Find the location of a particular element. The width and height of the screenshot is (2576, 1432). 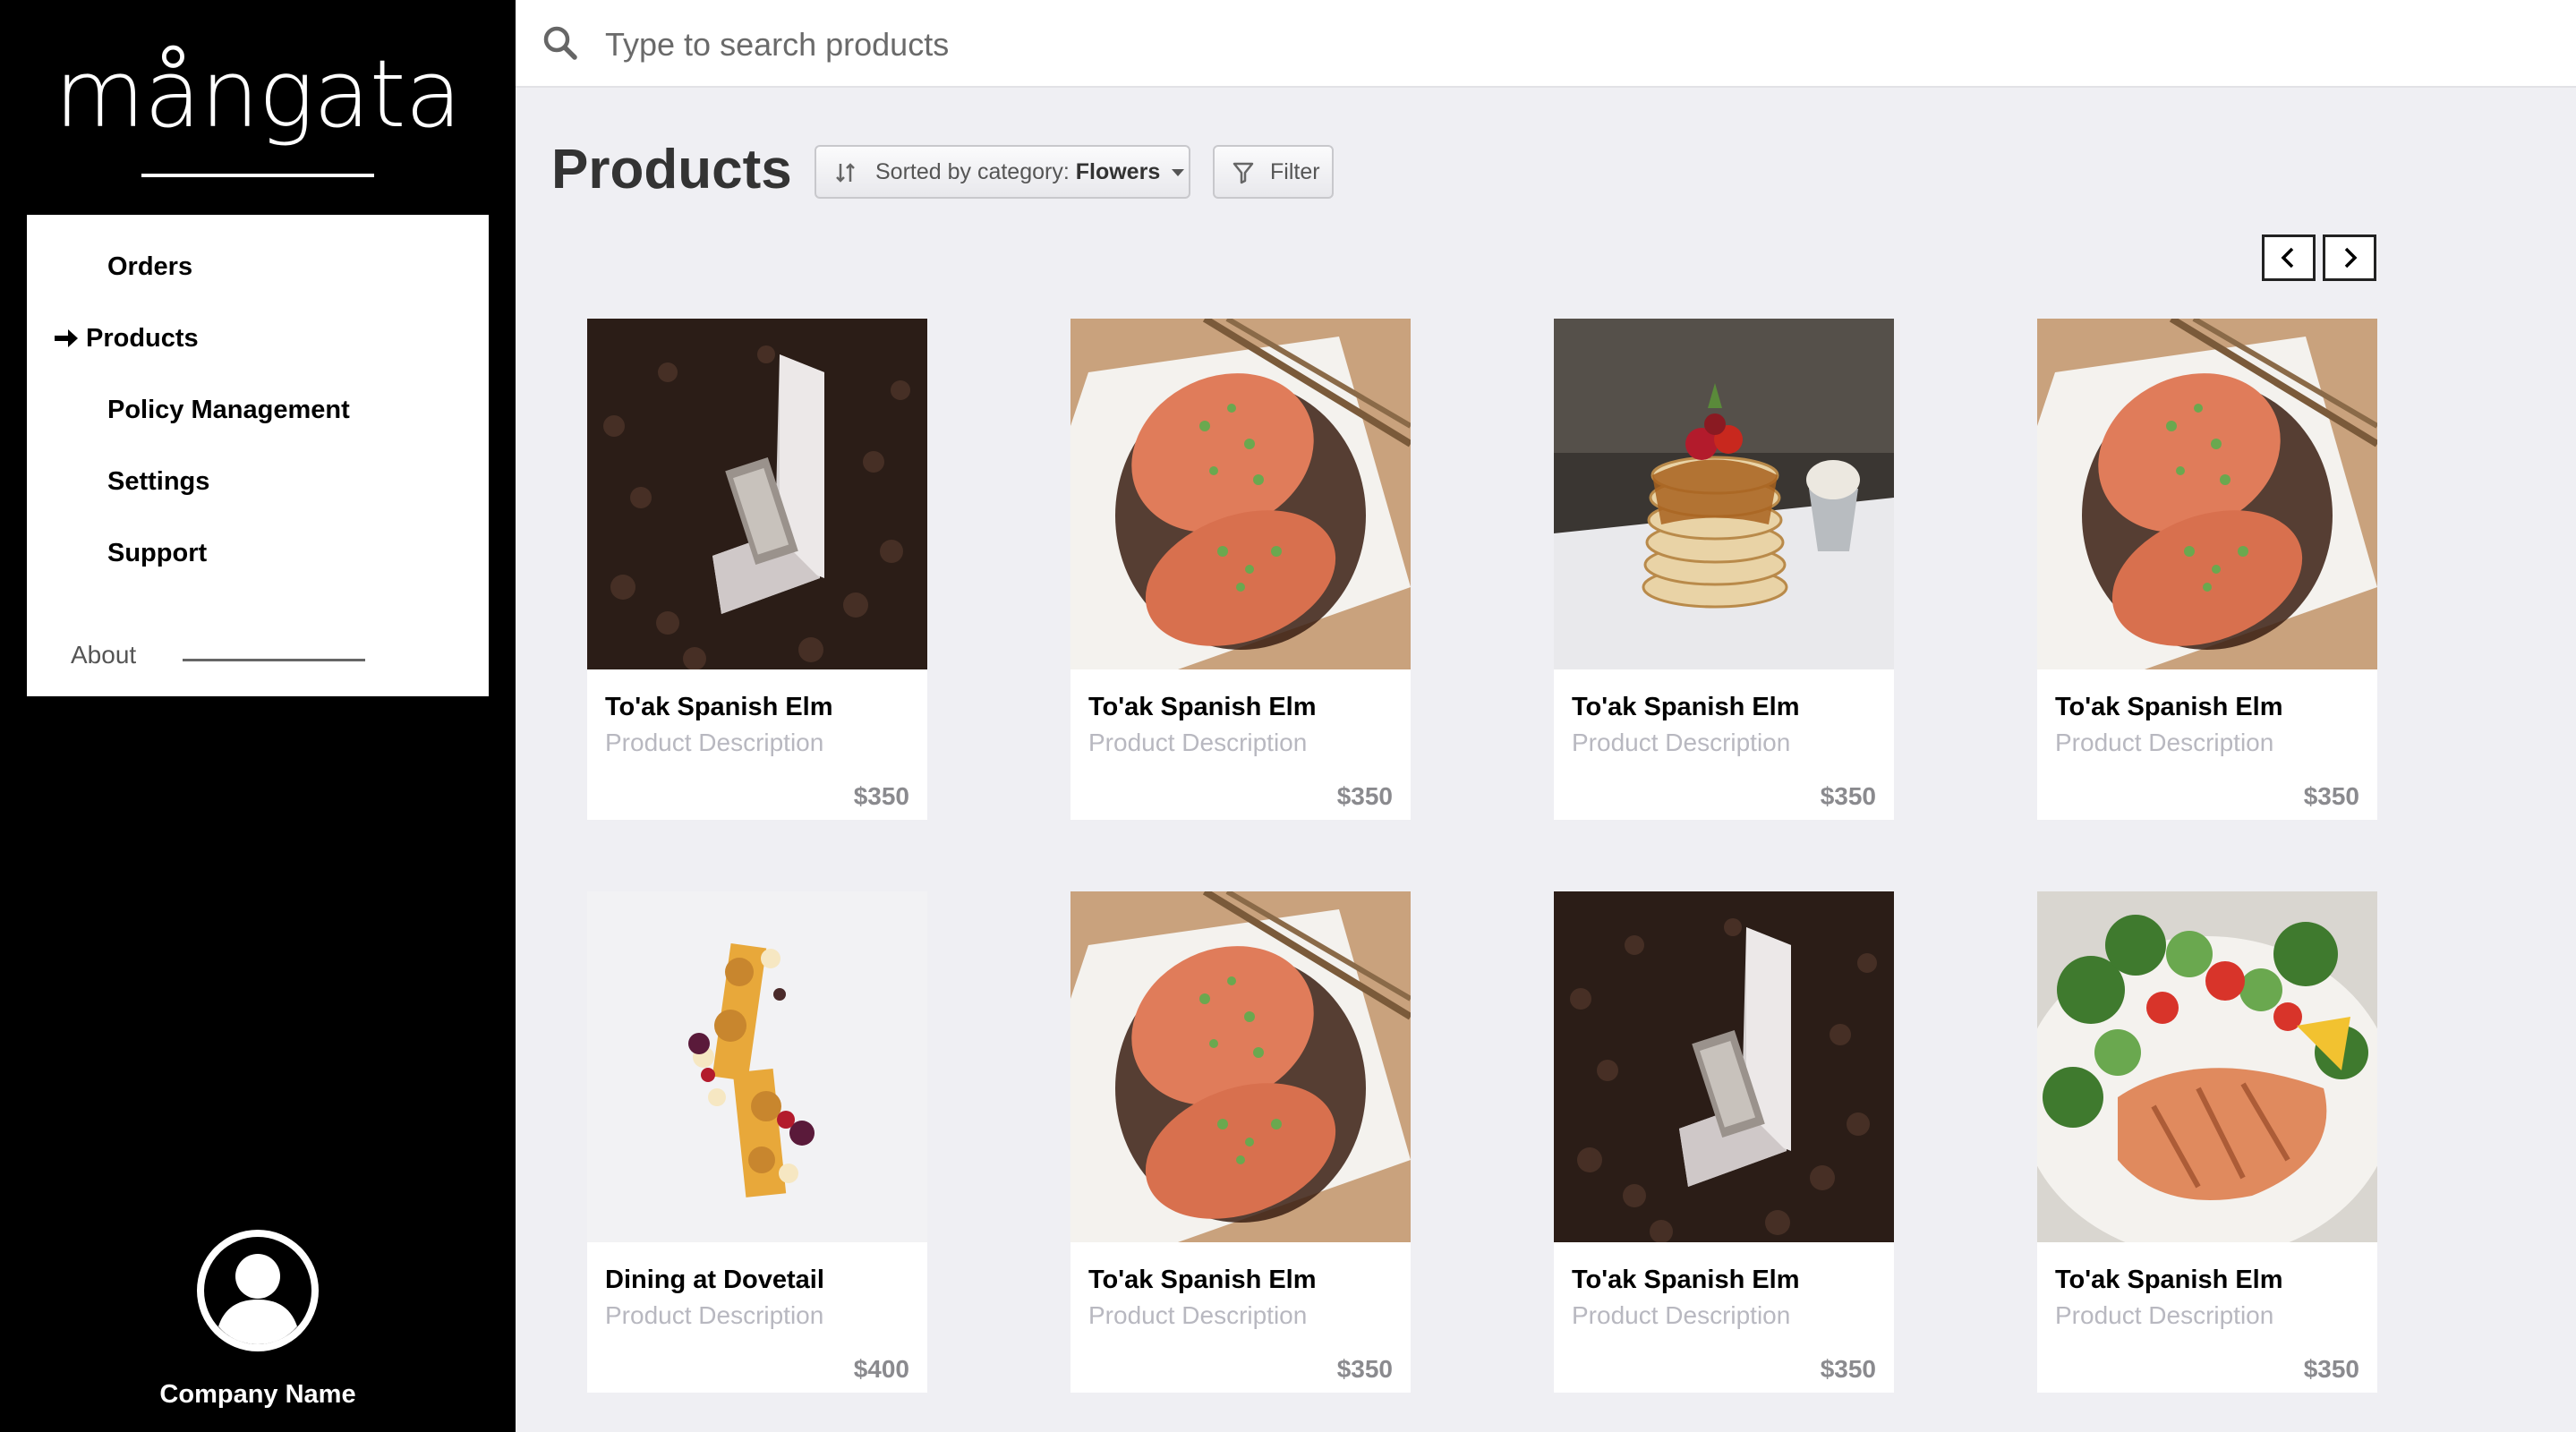

product-image-grilled-salmon-salad is located at coordinates (2207, 1066).